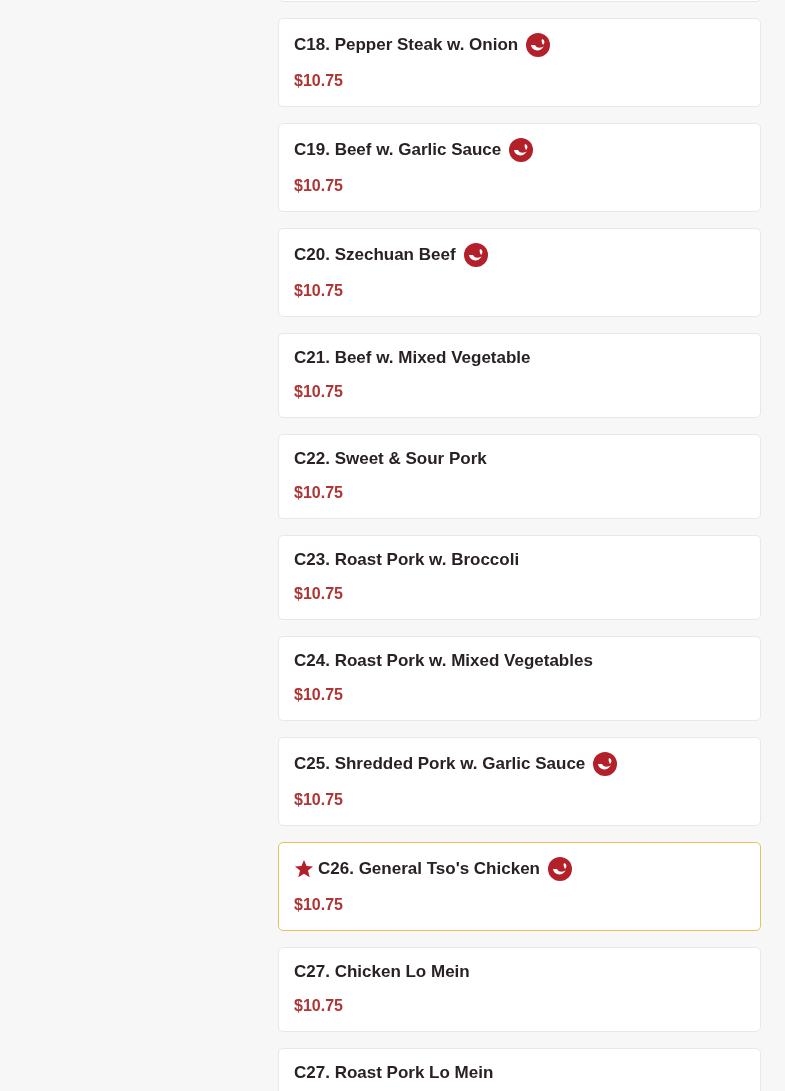 The width and height of the screenshot is (785, 1091). Describe the element at coordinates (519, 1069) in the screenshot. I see `menu-item-card: C27. Roast Pork Lo Mein` at that location.